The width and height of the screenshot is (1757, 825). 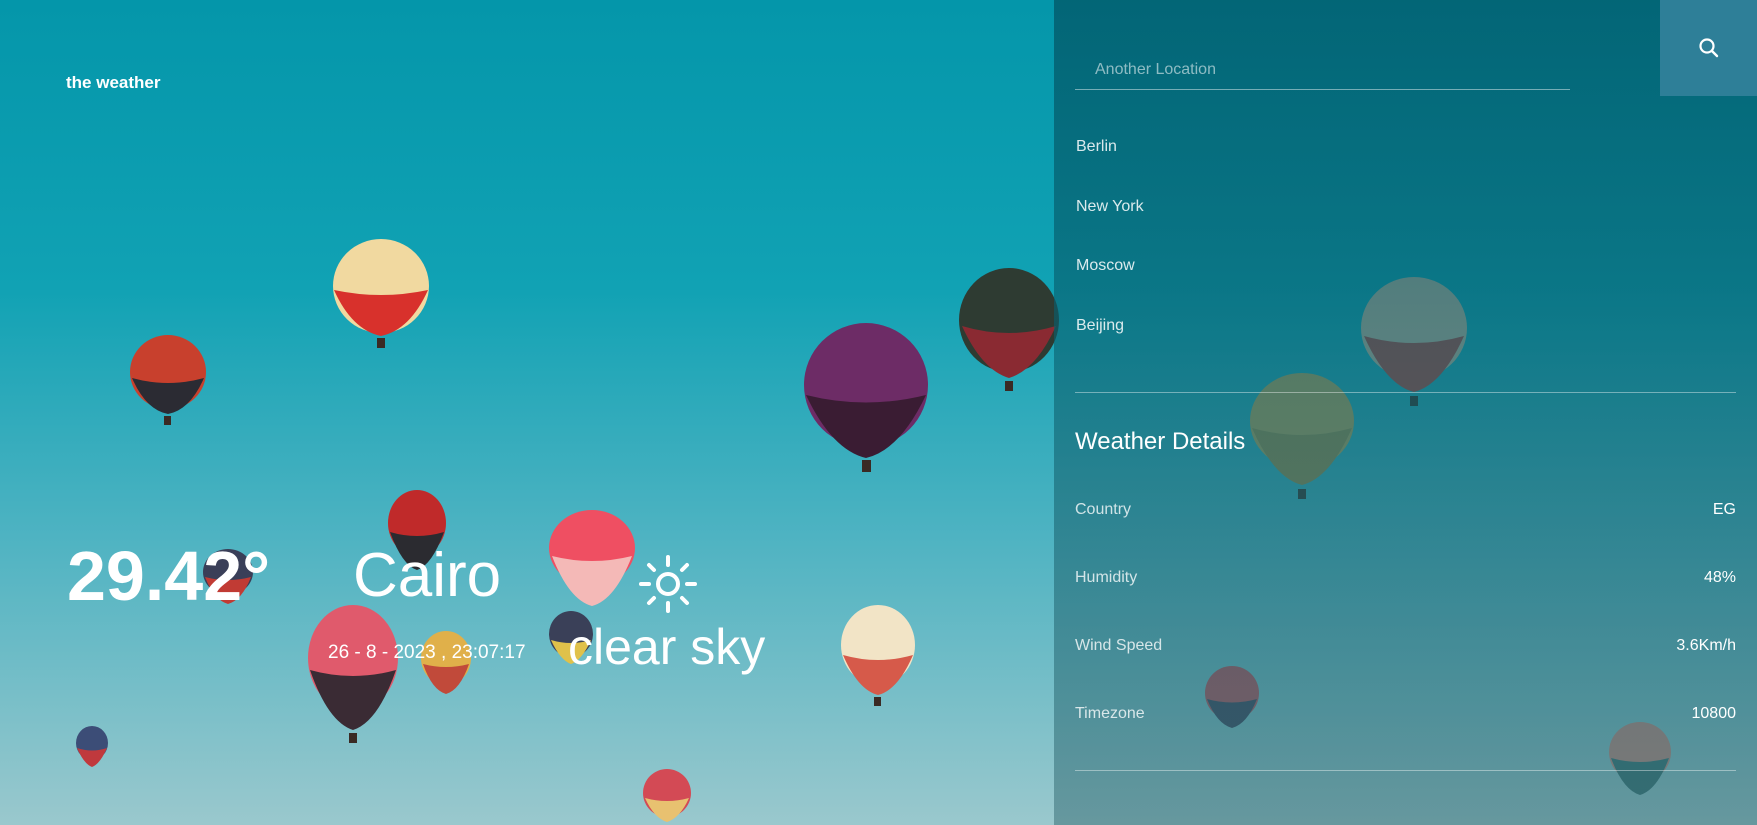 What do you see at coordinates (427, 575) in the screenshot?
I see `current-city: Cairo` at bounding box center [427, 575].